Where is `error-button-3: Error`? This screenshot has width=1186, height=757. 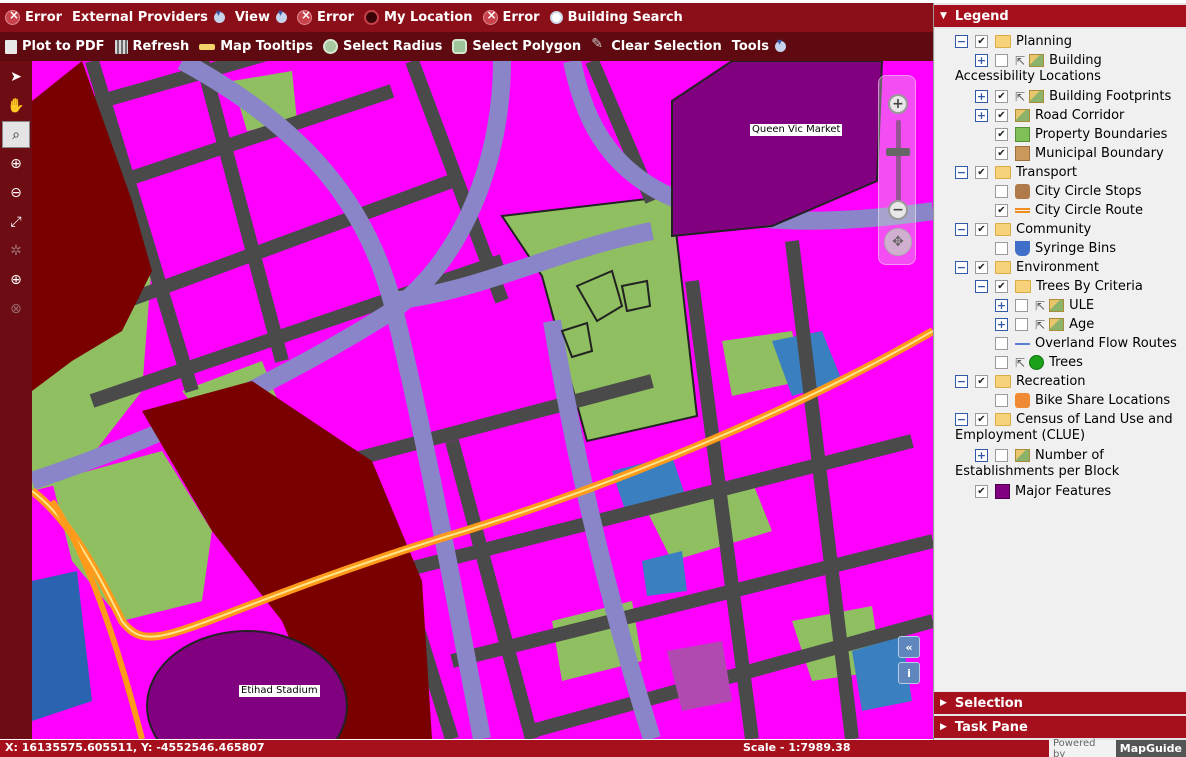 error-button-3: Error is located at coordinates (511, 17).